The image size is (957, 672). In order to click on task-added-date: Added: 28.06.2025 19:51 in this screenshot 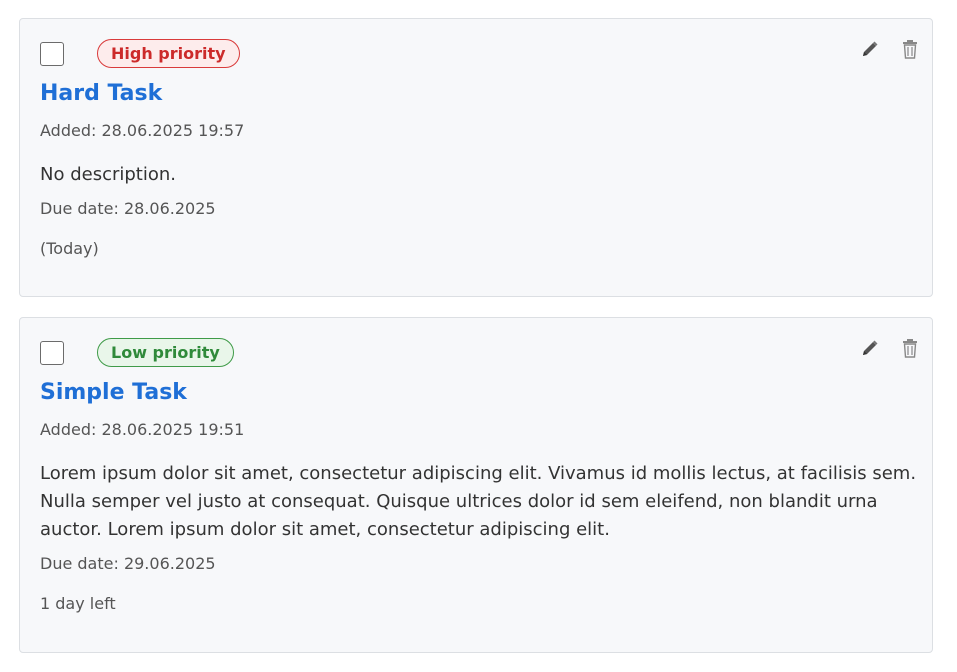, I will do `click(142, 429)`.